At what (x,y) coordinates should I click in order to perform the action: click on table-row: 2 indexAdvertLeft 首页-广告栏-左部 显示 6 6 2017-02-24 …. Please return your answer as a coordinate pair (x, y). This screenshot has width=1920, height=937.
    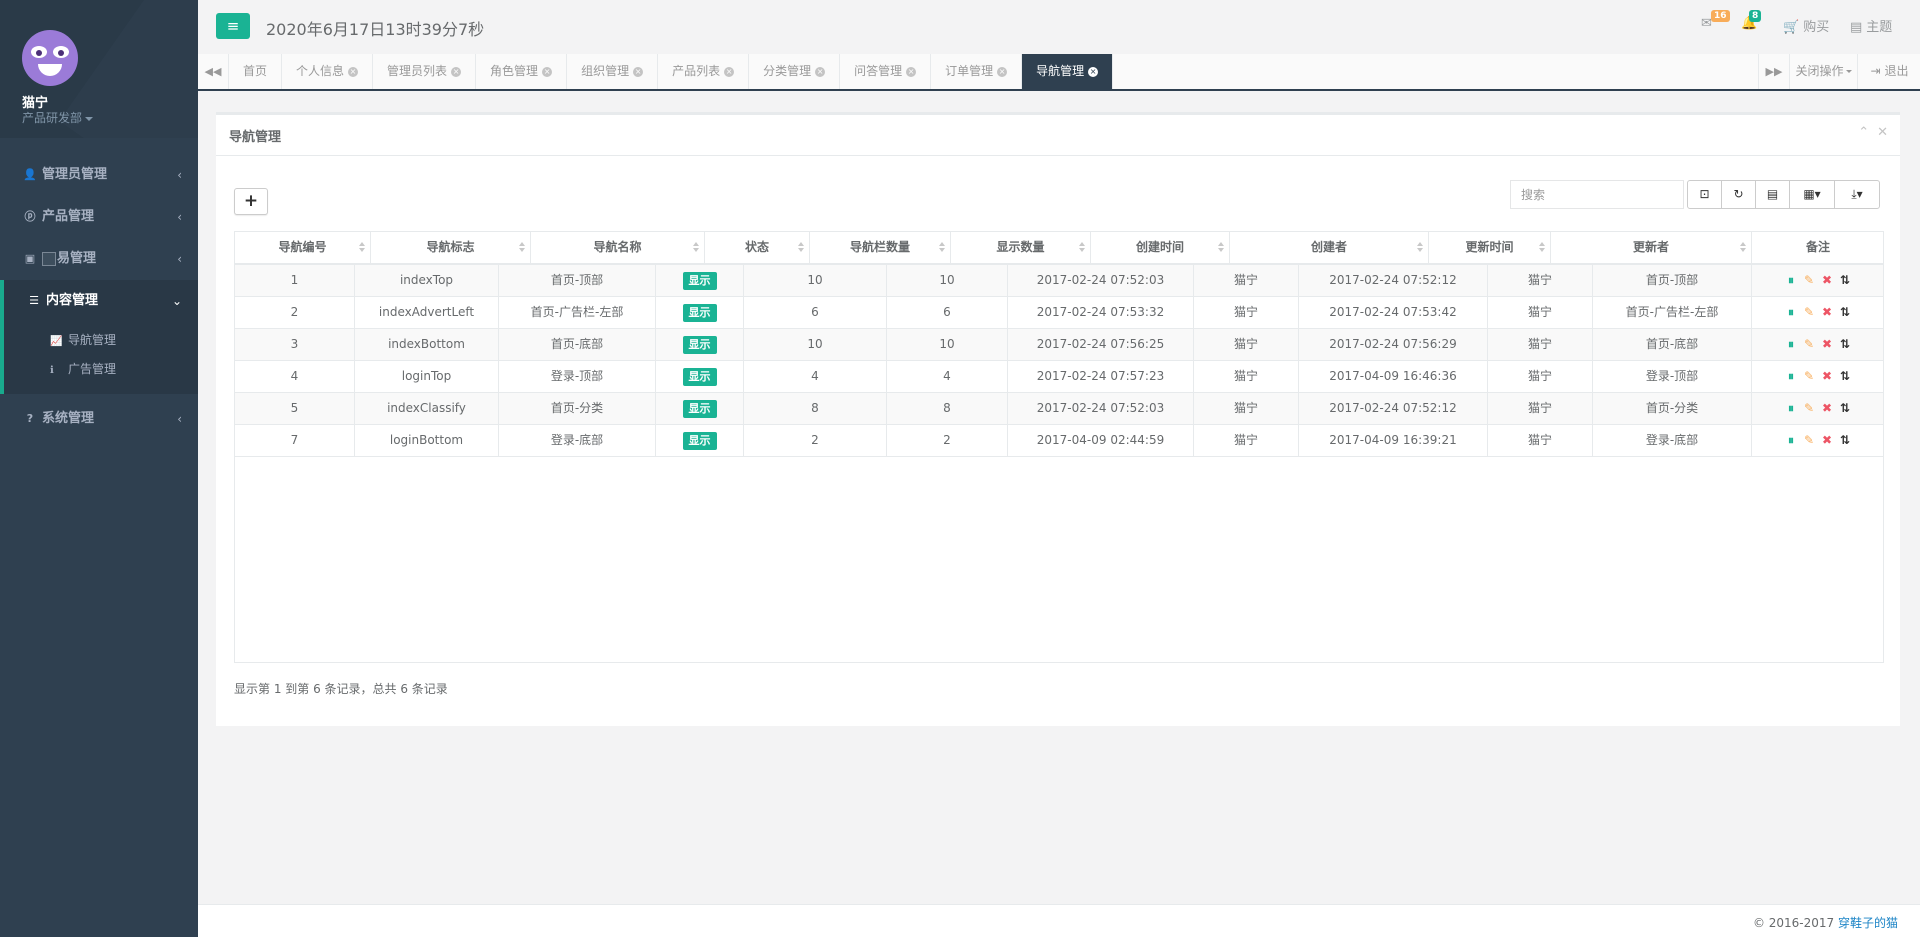
    Looking at the image, I should click on (1059, 313).